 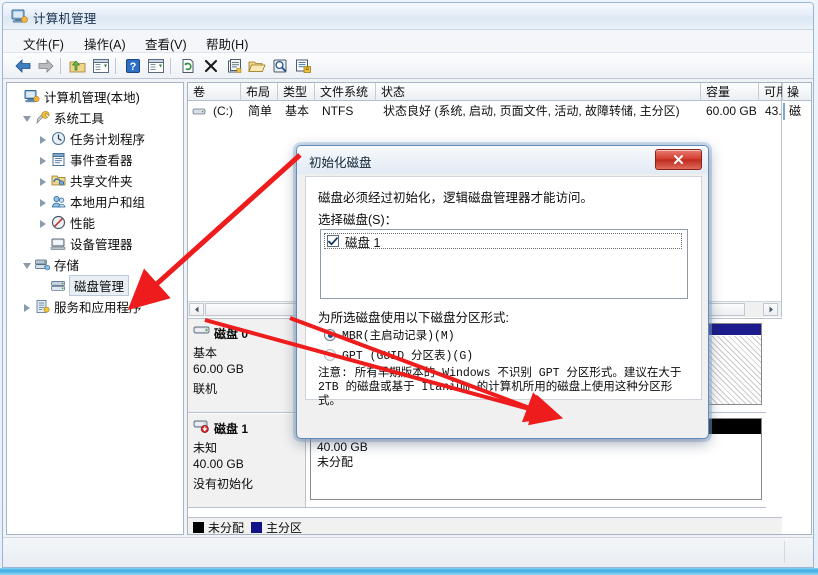 What do you see at coordinates (60, 66) in the screenshot?
I see `toolbar-separator` at bounding box center [60, 66].